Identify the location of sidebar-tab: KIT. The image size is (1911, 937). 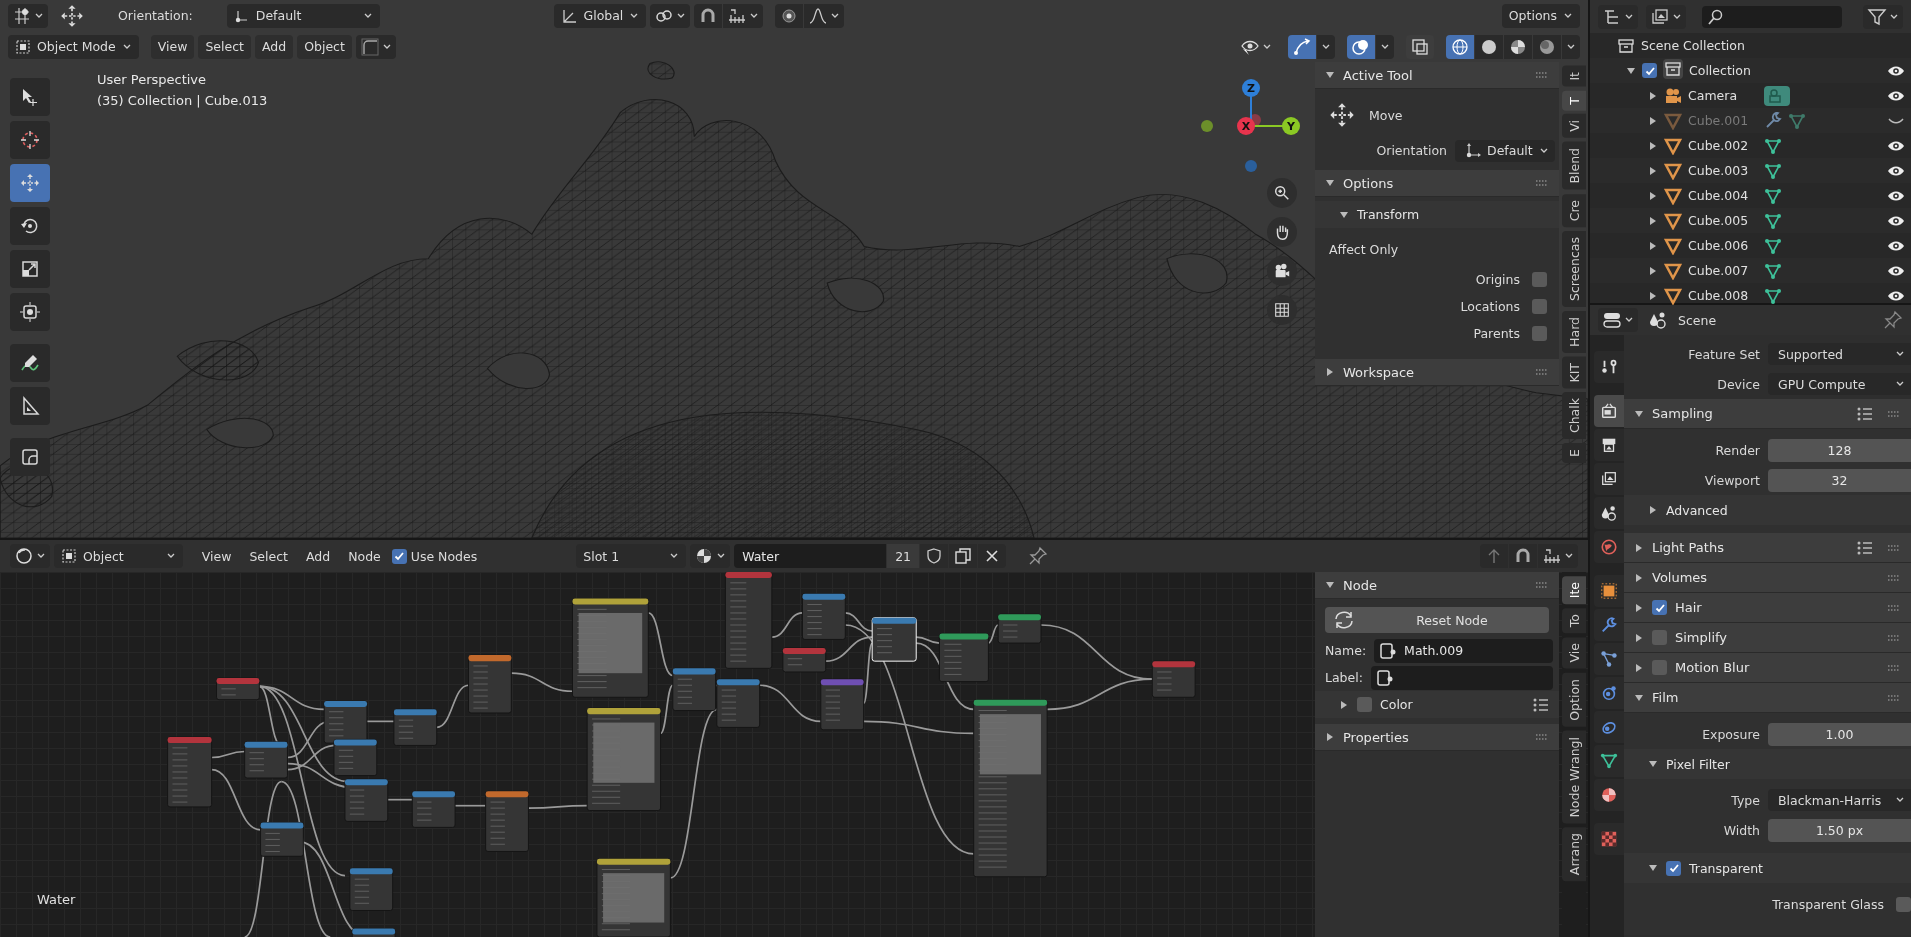
(1574, 372).